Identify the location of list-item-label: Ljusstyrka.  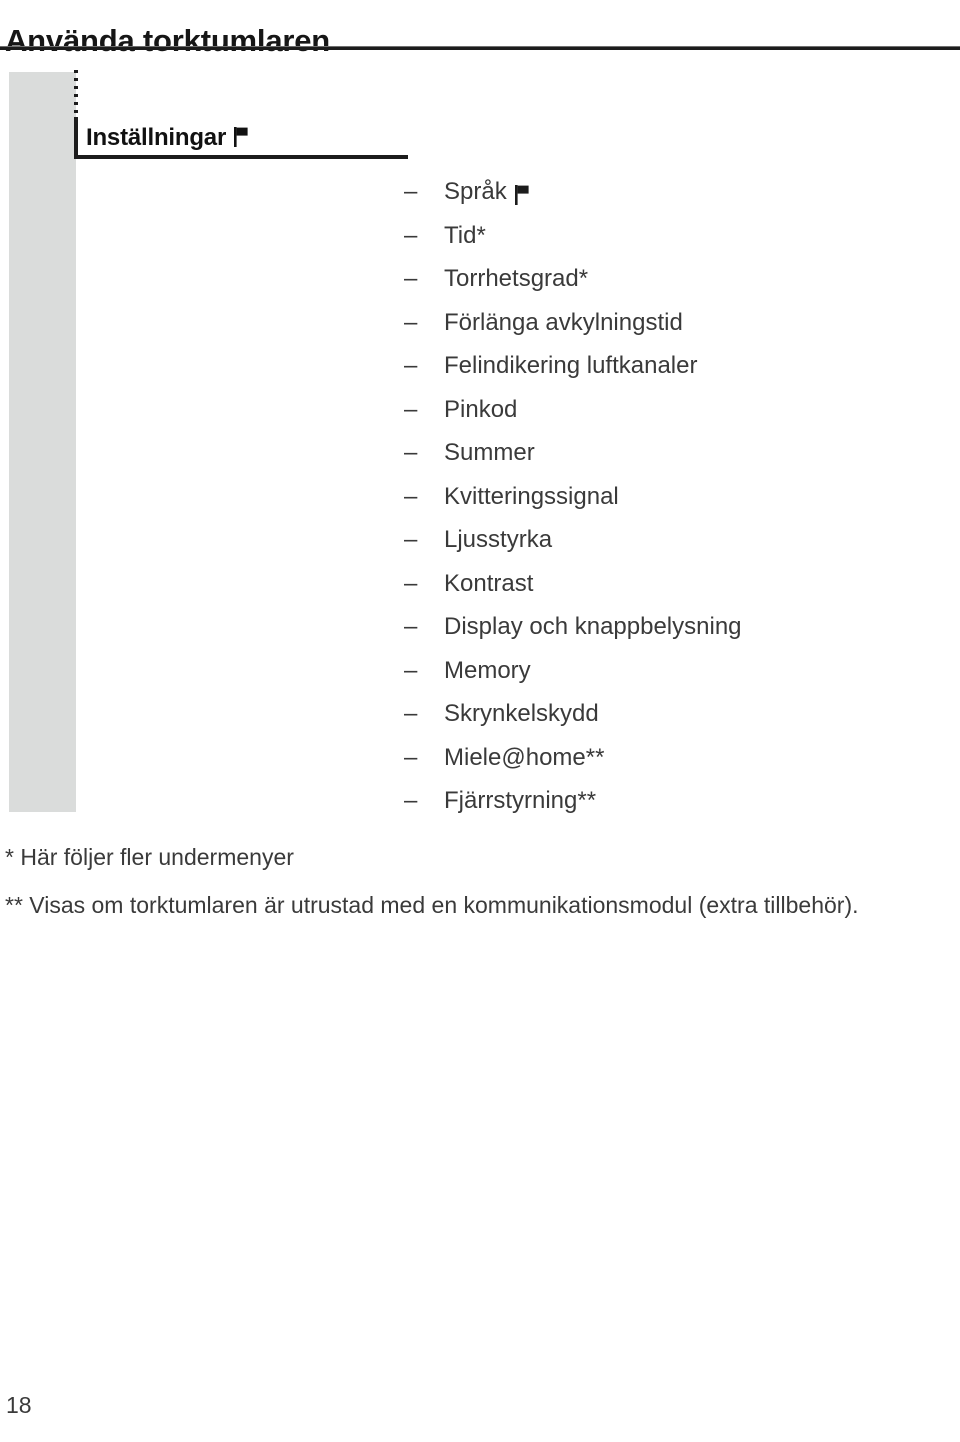
(498, 539).